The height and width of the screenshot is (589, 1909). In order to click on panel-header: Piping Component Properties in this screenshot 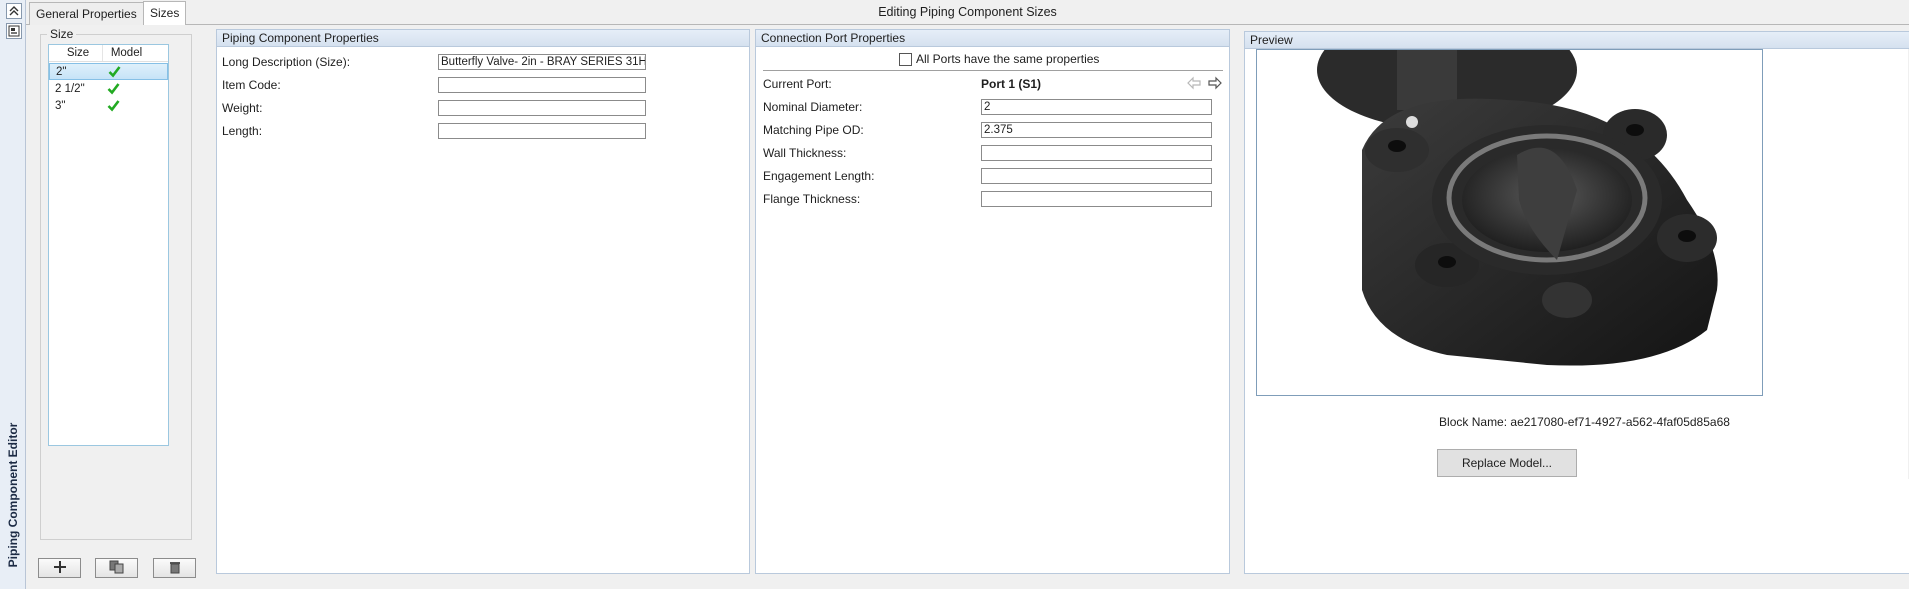, I will do `click(483, 38)`.